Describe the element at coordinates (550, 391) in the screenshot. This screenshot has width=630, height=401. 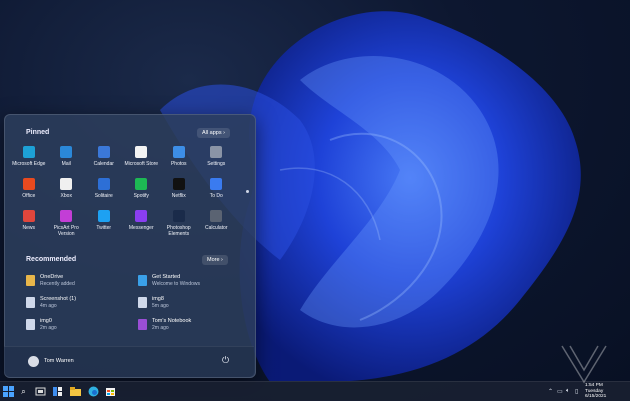
I see `chevron-up-icon: ⌃` at that location.